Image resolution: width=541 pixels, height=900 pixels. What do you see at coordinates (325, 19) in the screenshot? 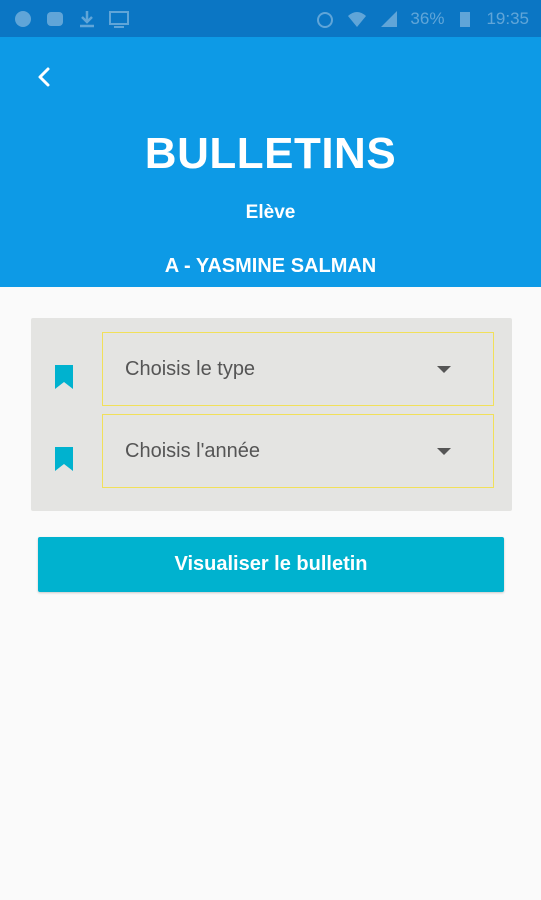
I see `alarm-icon` at bounding box center [325, 19].